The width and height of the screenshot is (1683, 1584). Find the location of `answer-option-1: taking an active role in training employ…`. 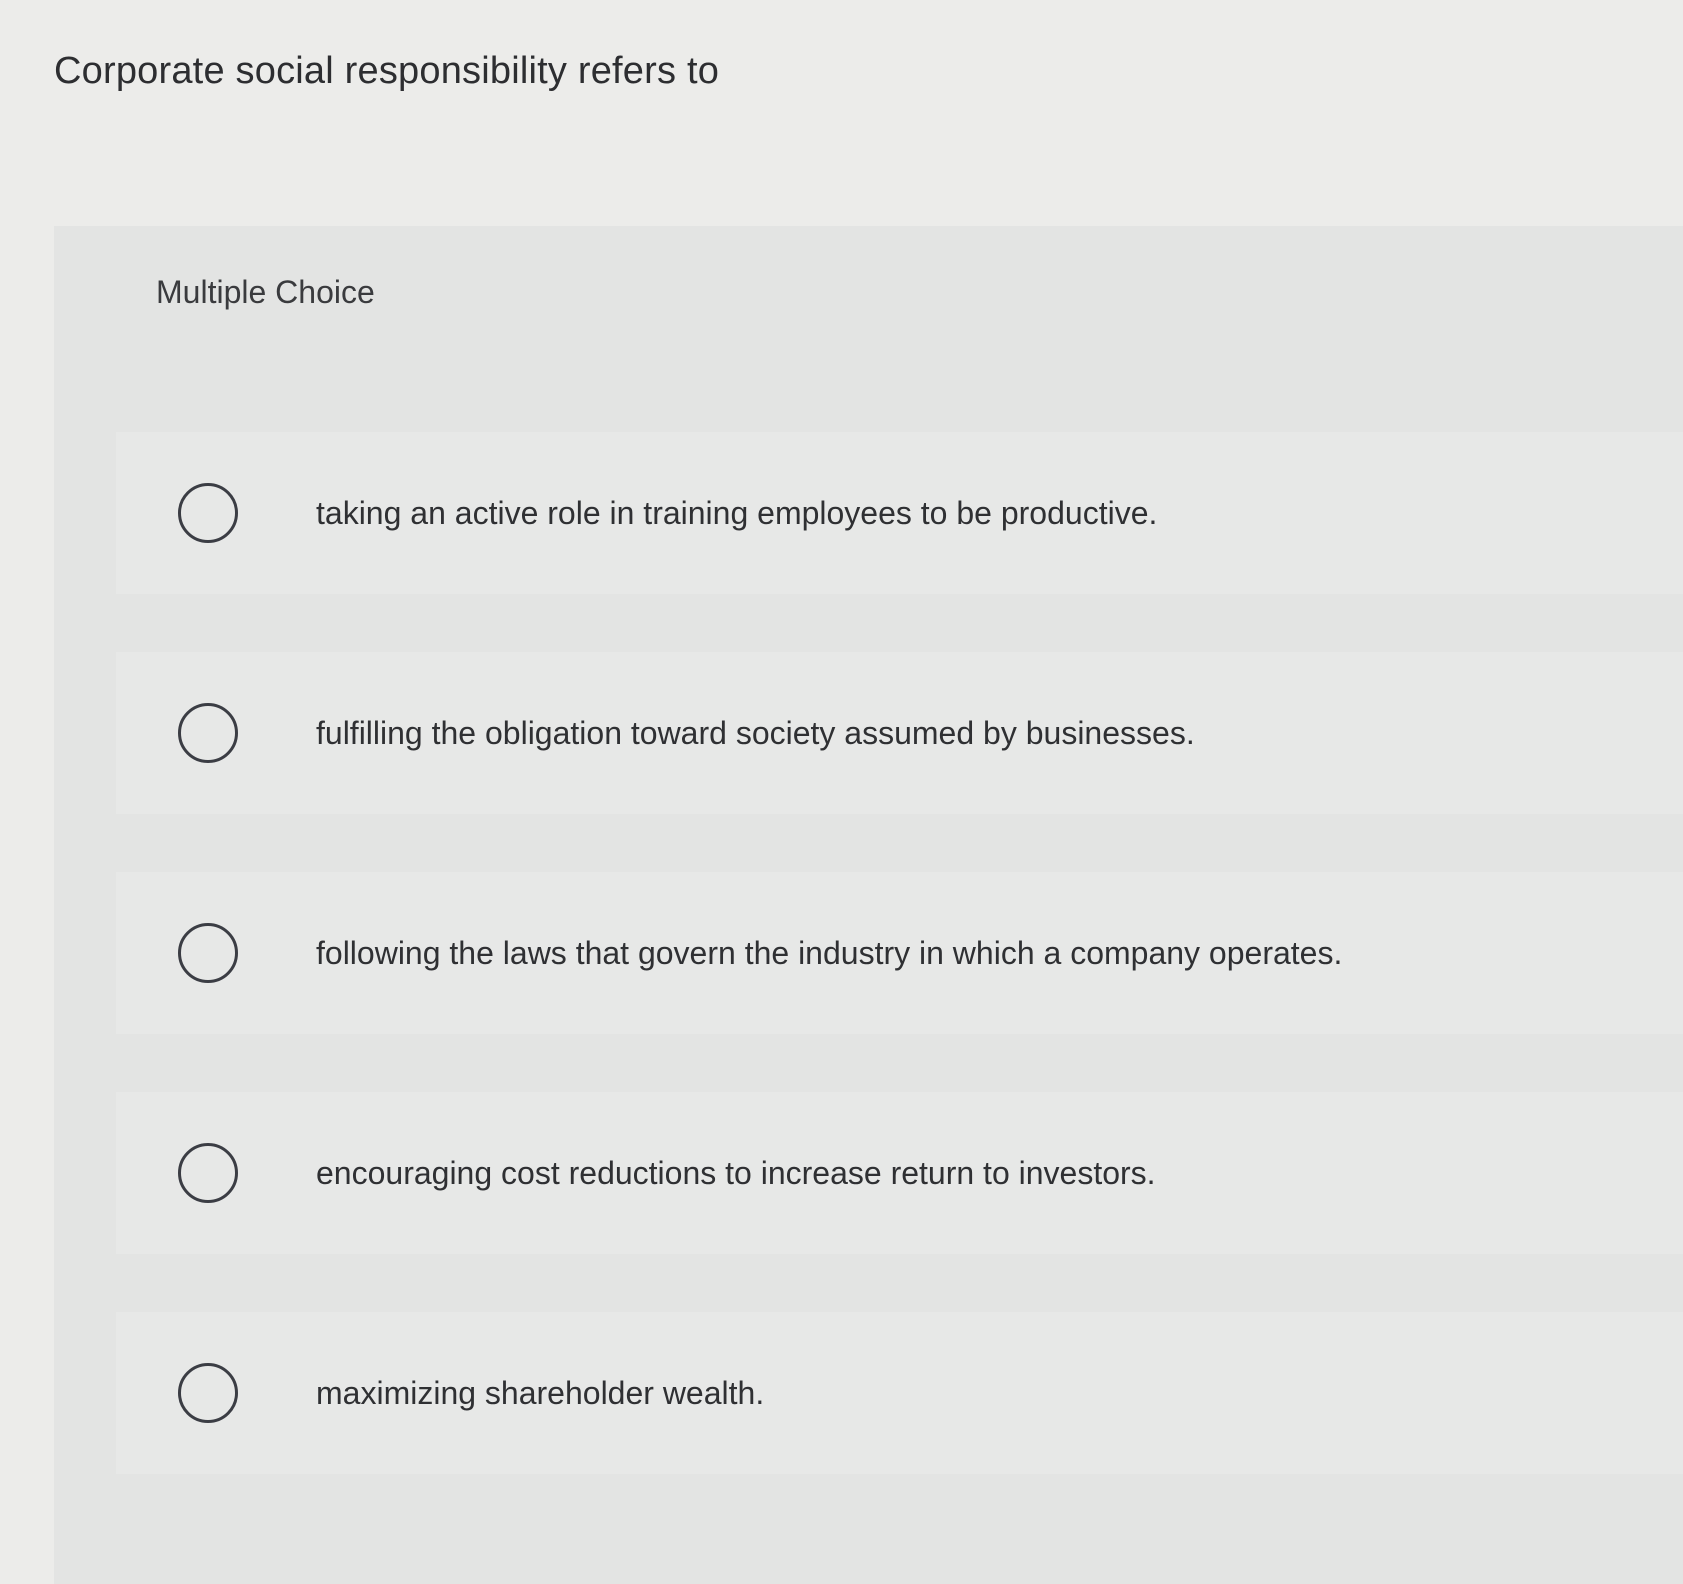

answer-option-1: taking an active role in training employ… is located at coordinates (899, 513).